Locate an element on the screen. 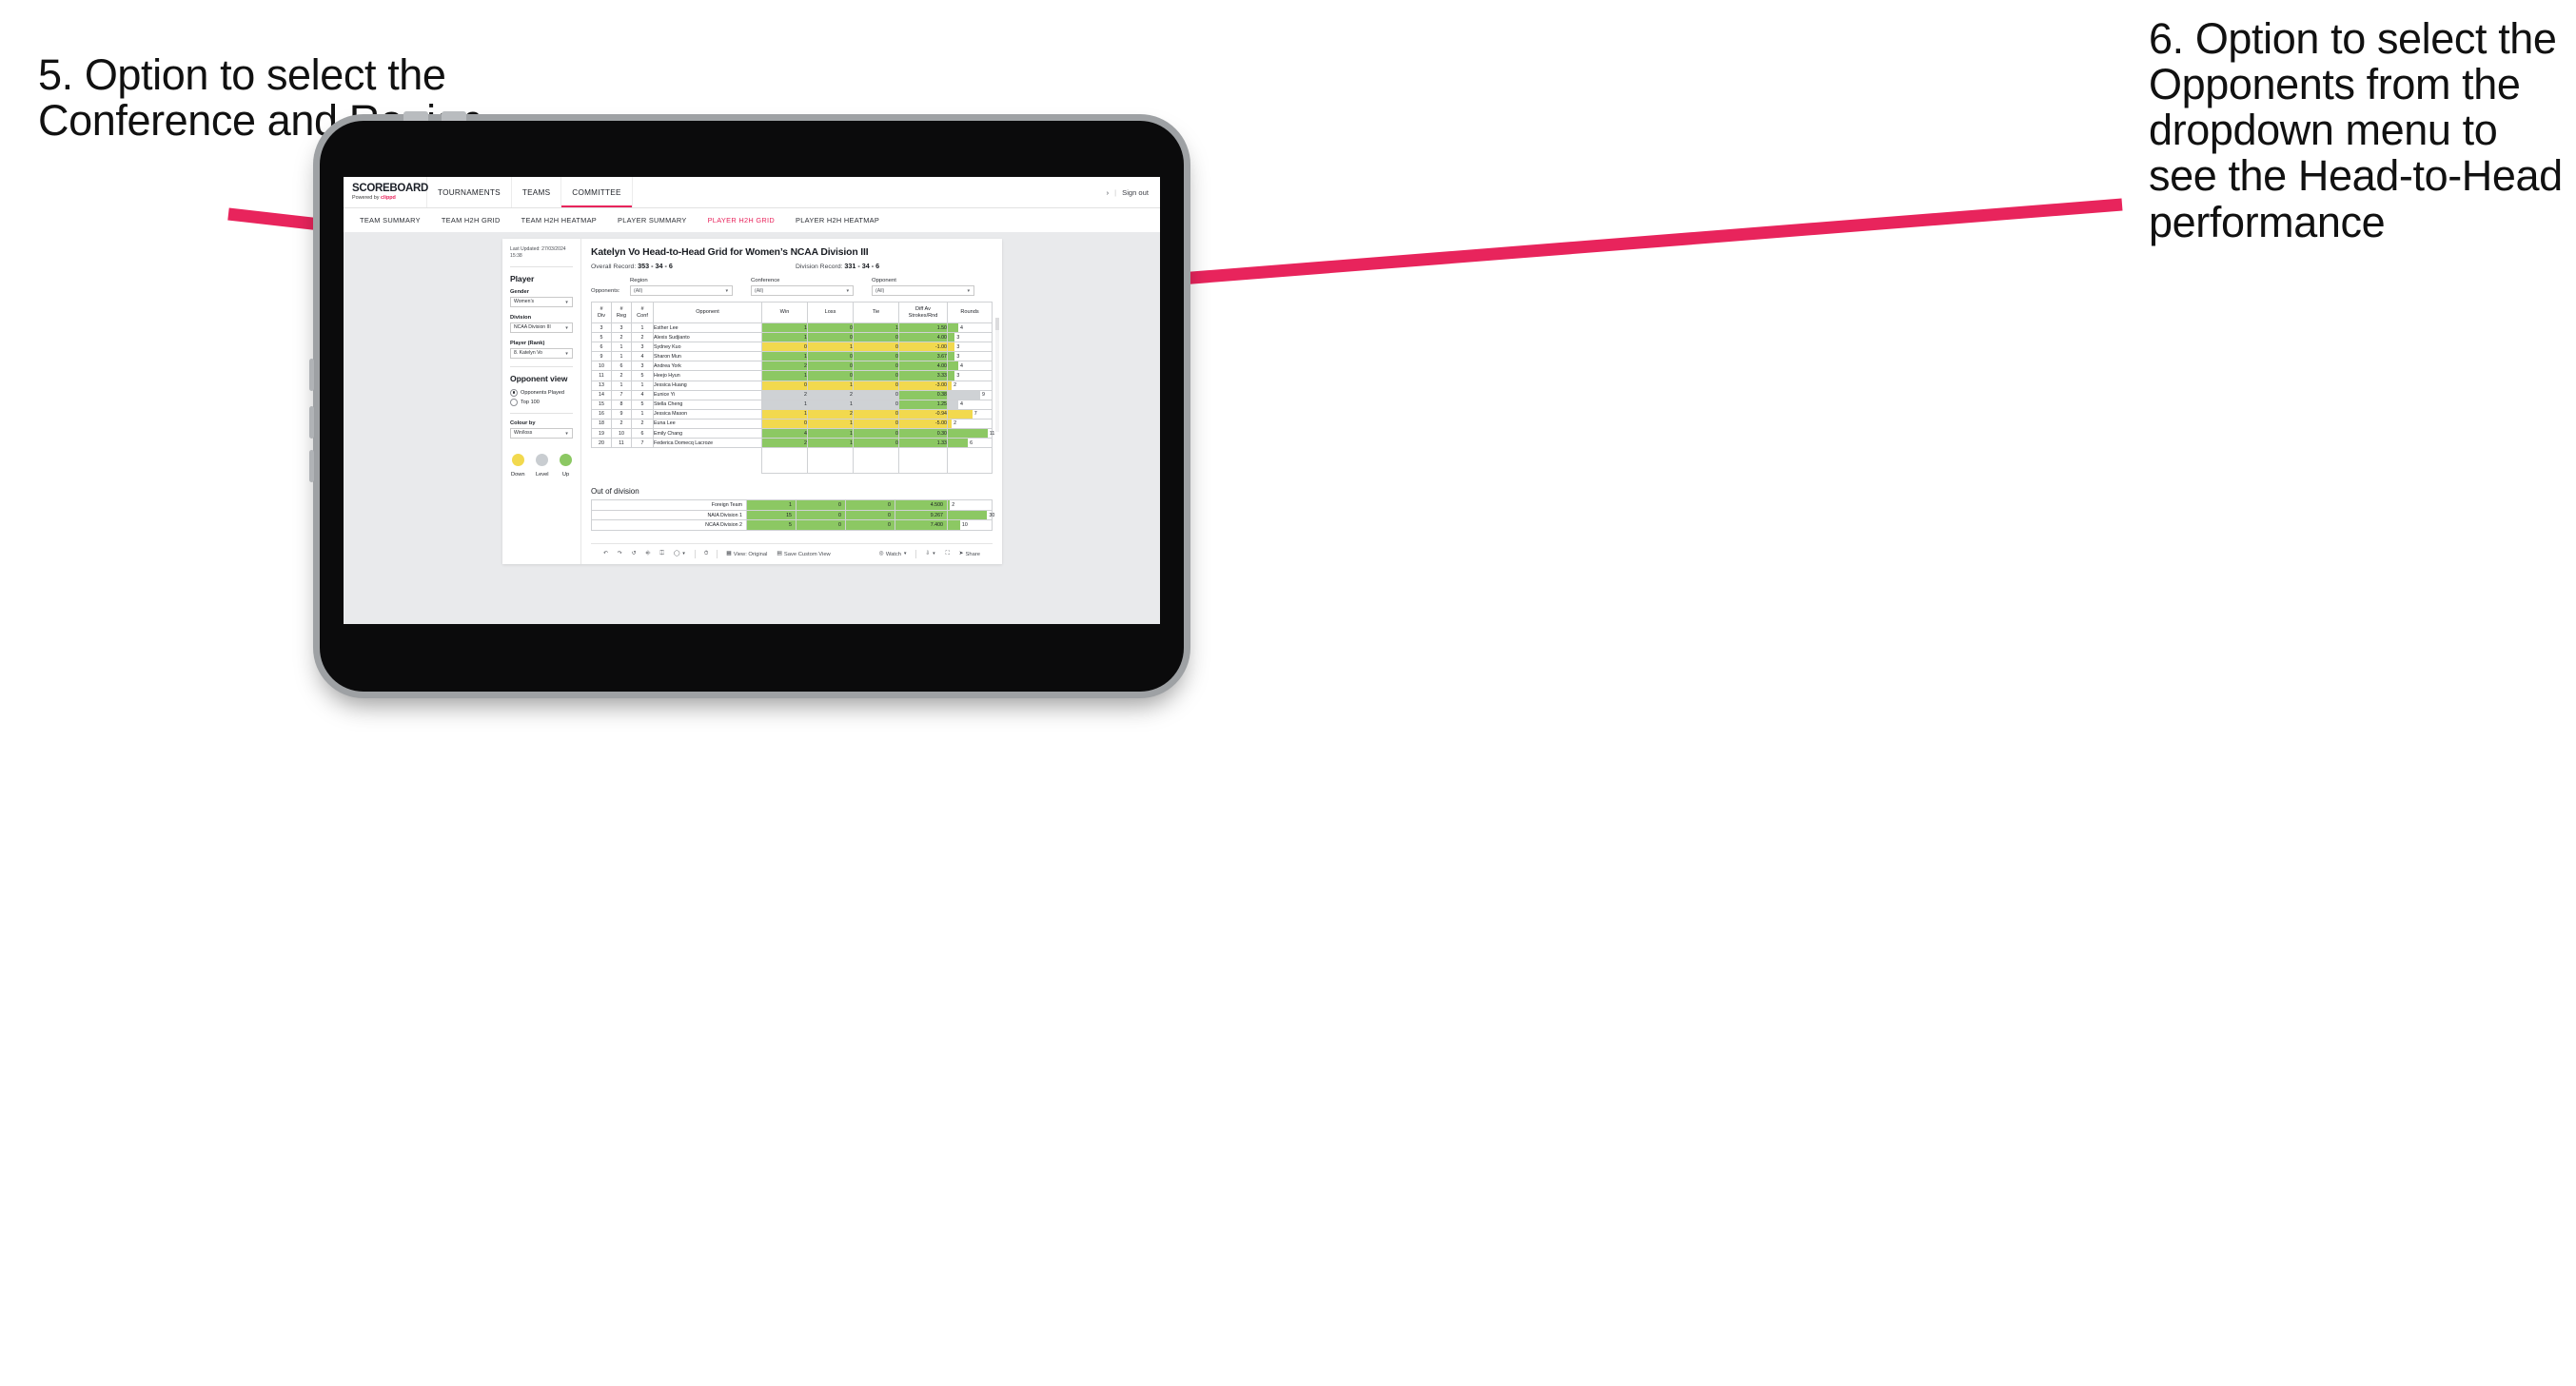 The height and width of the screenshot is (1386, 2576). col-header-diff: Diff Av Strokes/Rnd is located at coordinates (923, 312).